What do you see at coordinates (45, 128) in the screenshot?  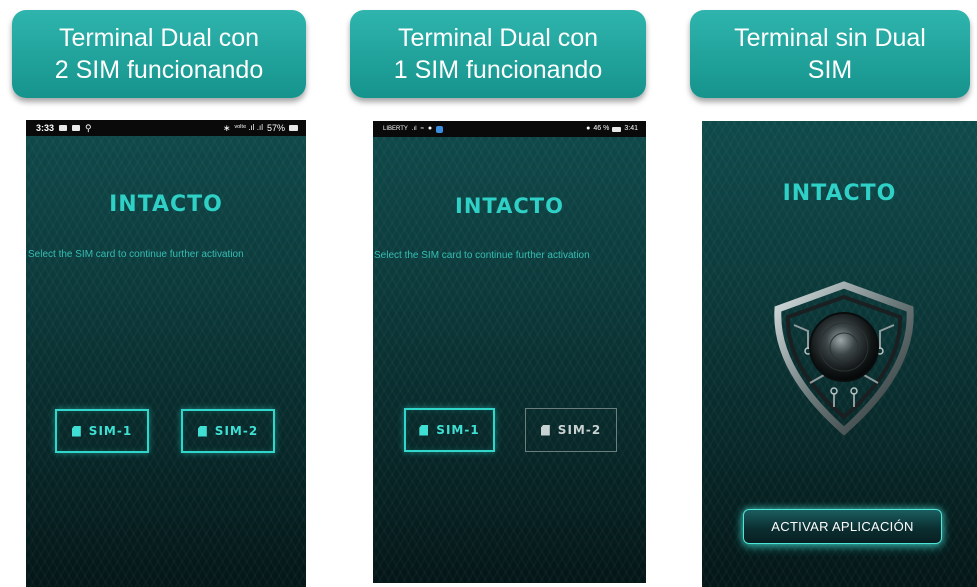 I see `status-time: 3:33` at bounding box center [45, 128].